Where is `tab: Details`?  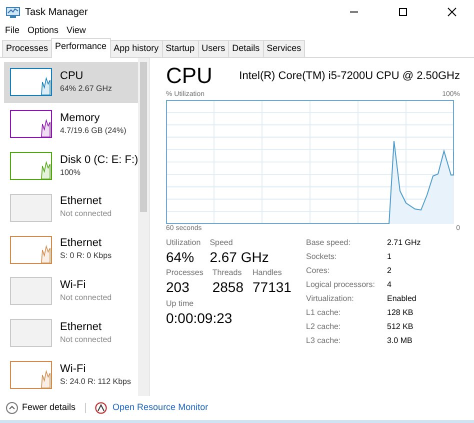 tab: Details is located at coordinates (246, 48).